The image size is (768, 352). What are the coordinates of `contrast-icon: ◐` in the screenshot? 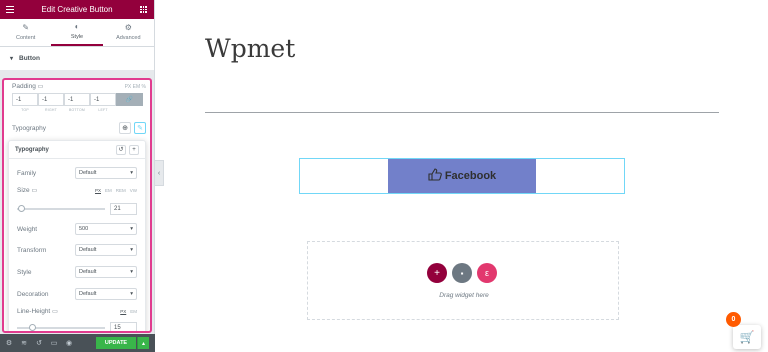 It's located at (77, 26).